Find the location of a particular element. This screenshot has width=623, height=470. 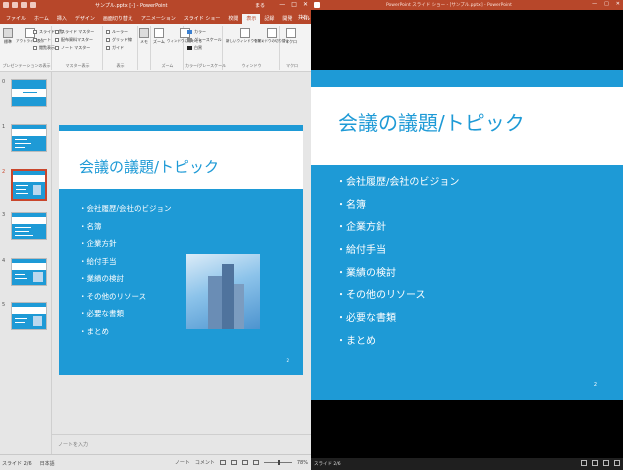

gridlines-checkbox: グリッド線 is located at coordinates (119, 40).